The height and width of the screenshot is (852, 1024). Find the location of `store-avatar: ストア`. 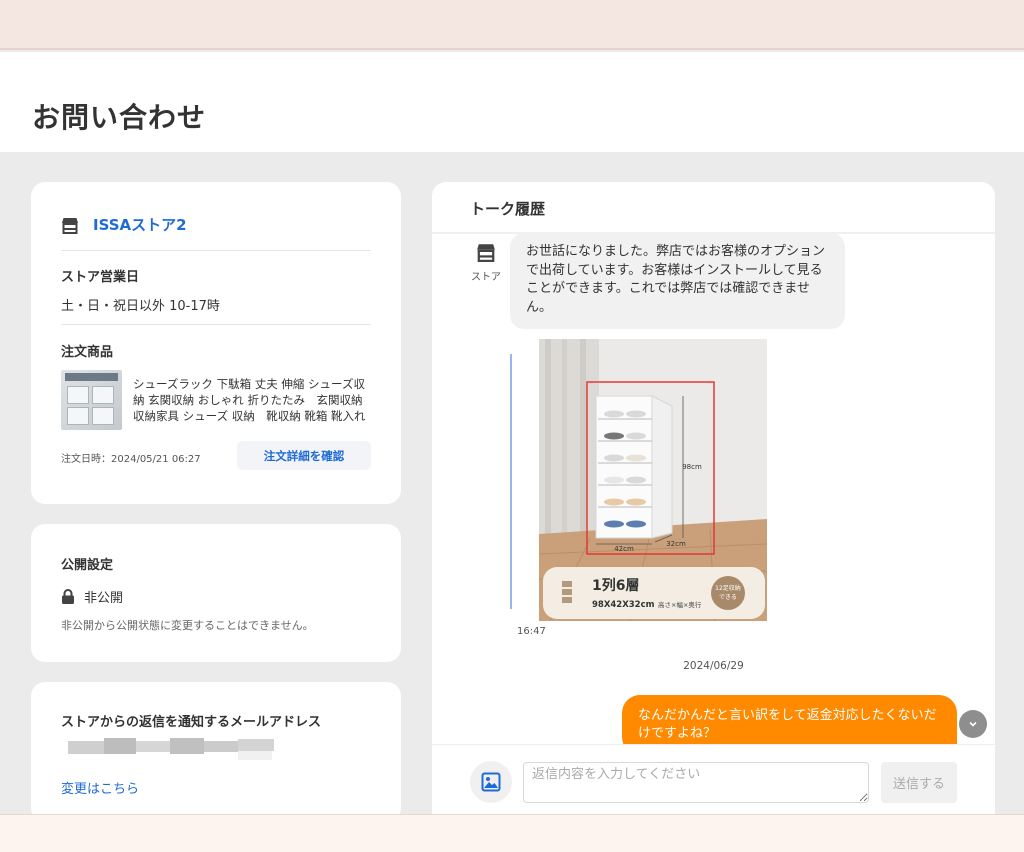

store-avatar: ストア is located at coordinates (486, 262).